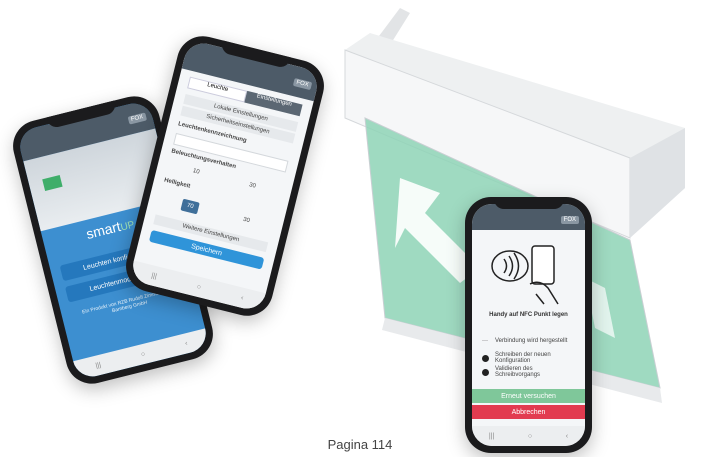 Image resolution: width=719 pixels, height=457 pixels. I want to click on step-write: Schreiben der neuen Konfiguration, so click(528, 358).